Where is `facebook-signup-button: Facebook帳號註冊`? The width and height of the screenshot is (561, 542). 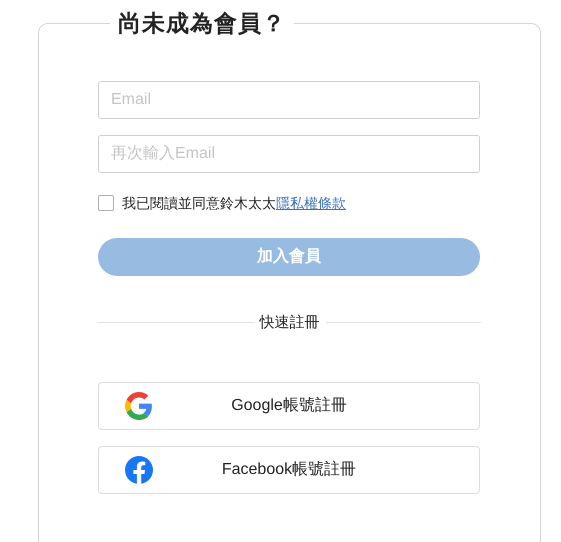
facebook-signup-button: Facebook帳號註冊 is located at coordinates (289, 470).